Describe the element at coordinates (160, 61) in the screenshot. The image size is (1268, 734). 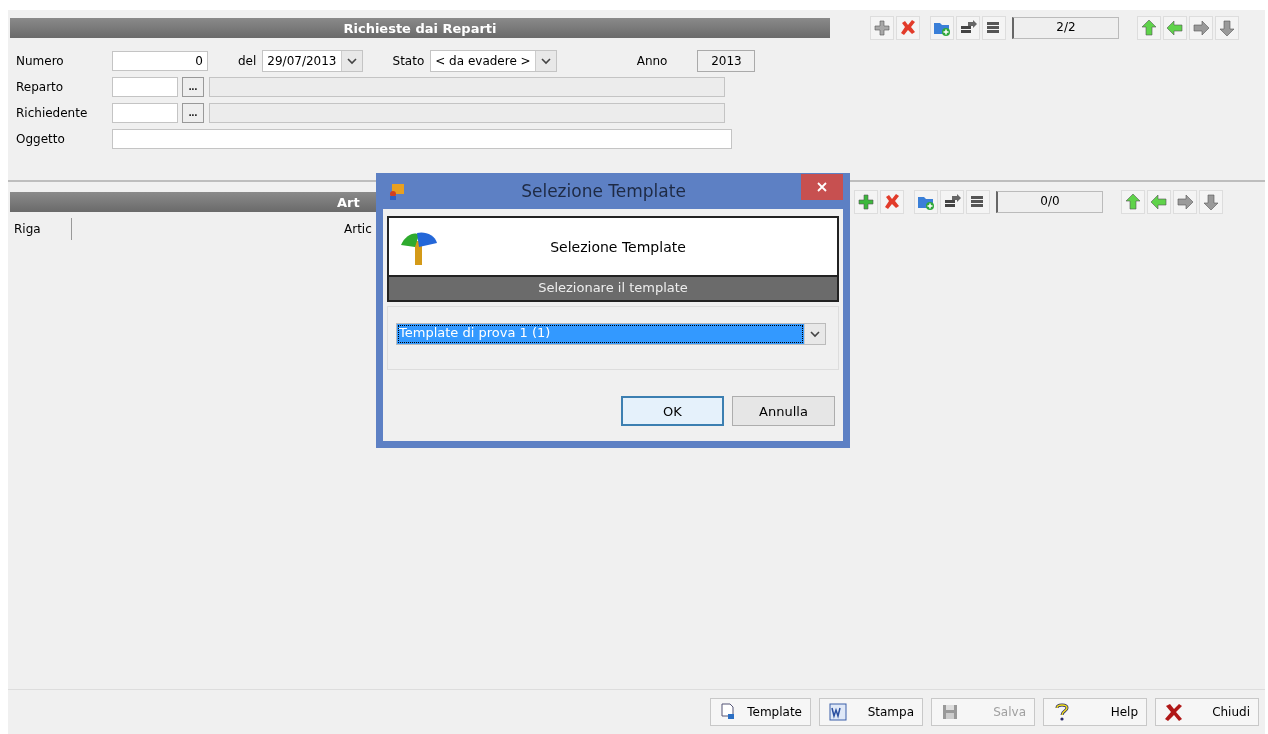
I see `number-field: 0` at that location.